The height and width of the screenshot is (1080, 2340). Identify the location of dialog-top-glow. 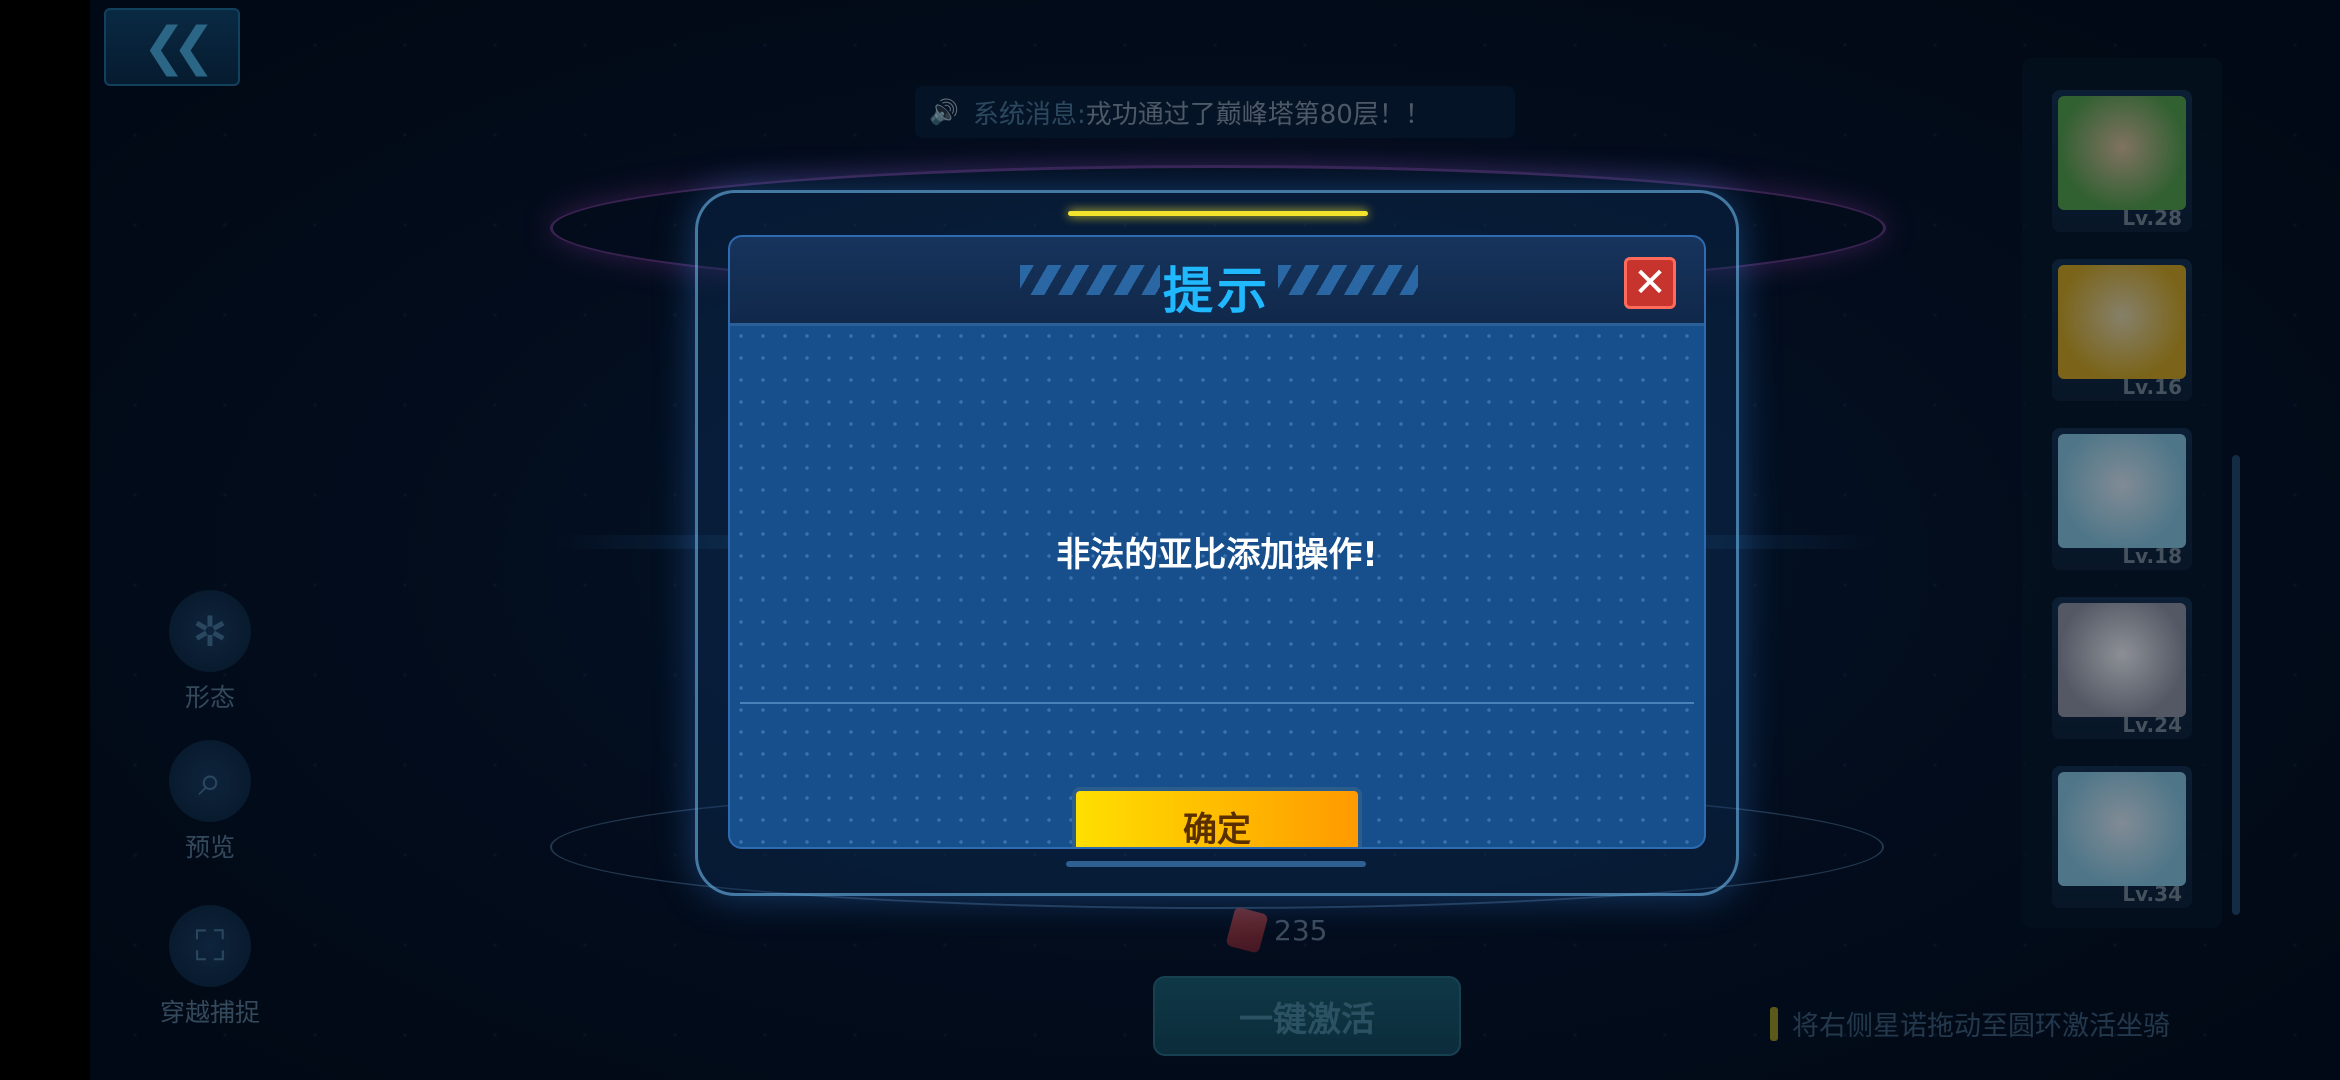
(1218, 213).